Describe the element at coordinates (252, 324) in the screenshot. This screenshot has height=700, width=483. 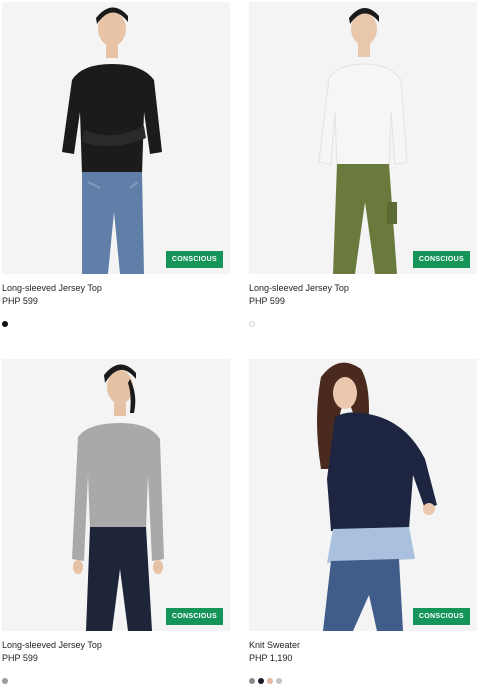
I see `swatch-white` at that location.